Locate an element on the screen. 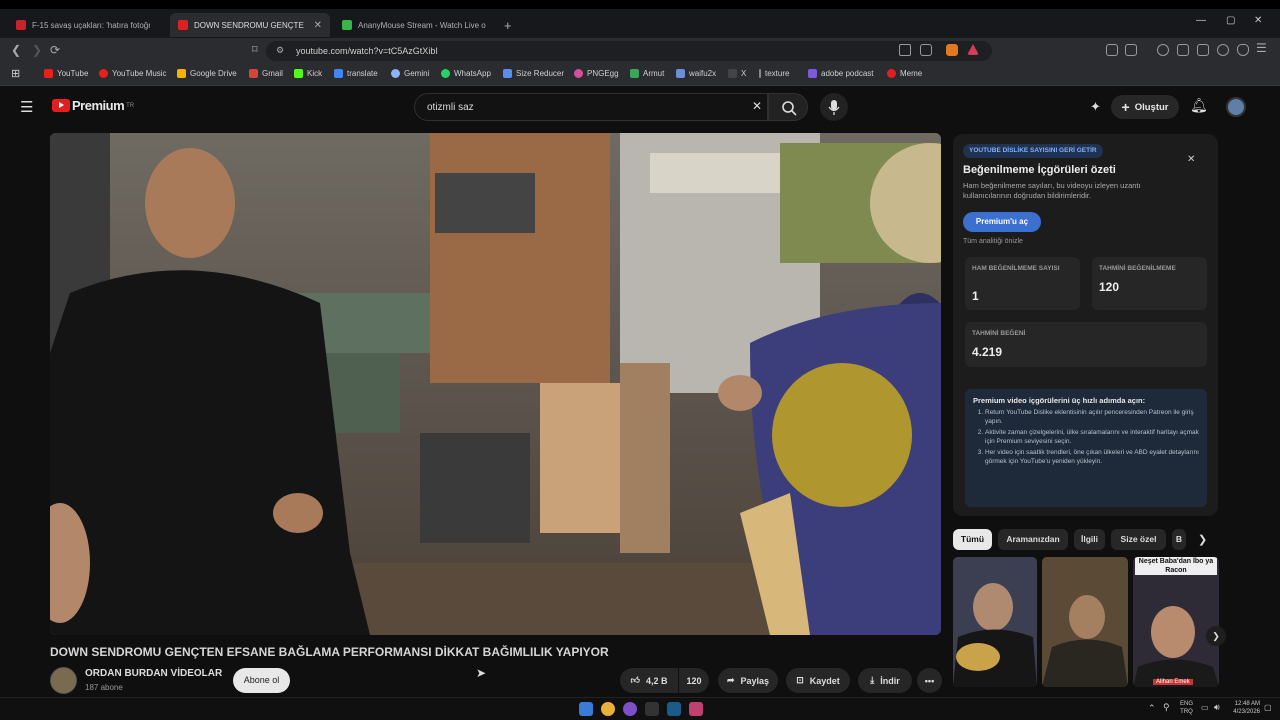 The height and width of the screenshot is (720, 1280). language-indicator: ENG TRQ is located at coordinates (1186, 708).